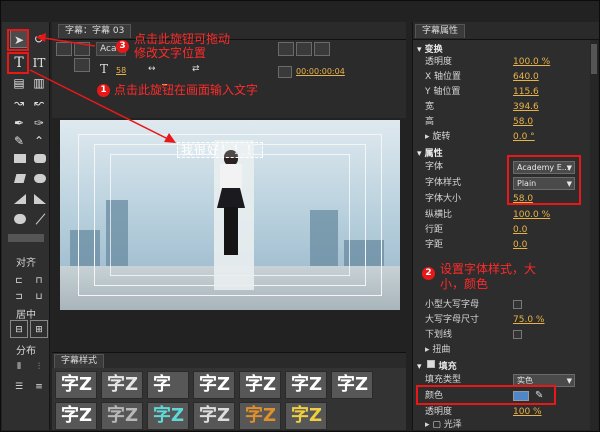 This screenshot has height=432, width=600. What do you see at coordinates (186, 90) in the screenshot?
I see `annotation-1-text: 点击此旋钮在画面输入文字` at bounding box center [186, 90].